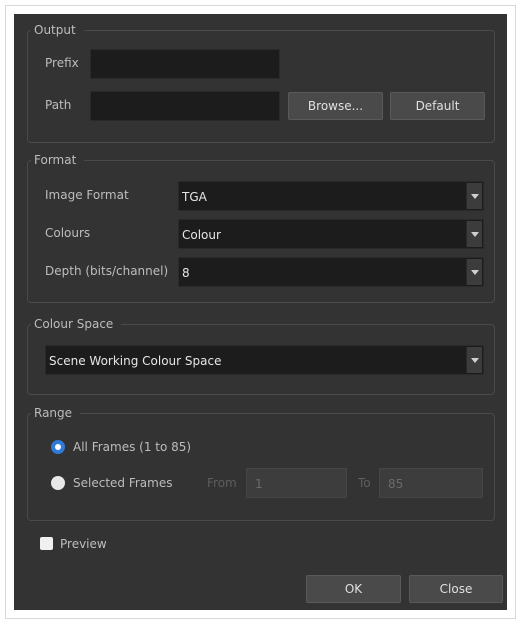 Image resolution: width=521 pixels, height=624 pixels. What do you see at coordinates (296, 483) in the screenshot?
I see `from-field: 1` at bounding box center [296, 483].